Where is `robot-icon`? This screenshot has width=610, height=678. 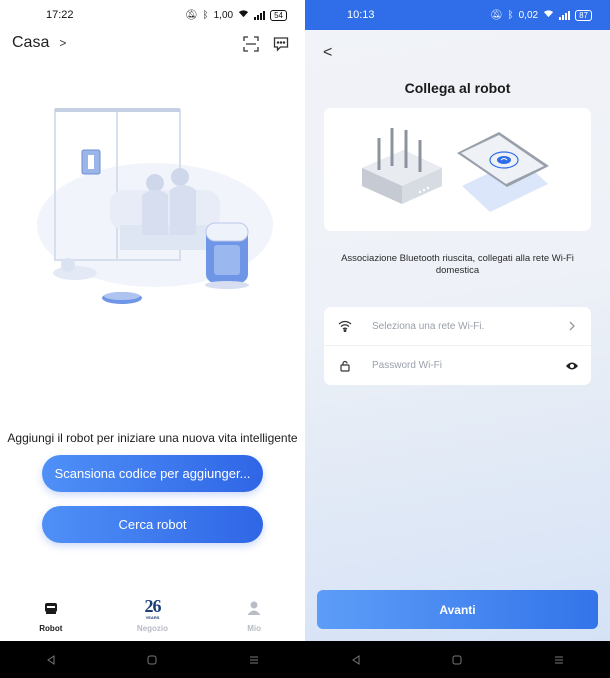 robot-icon is located at coordinates (51, 608).